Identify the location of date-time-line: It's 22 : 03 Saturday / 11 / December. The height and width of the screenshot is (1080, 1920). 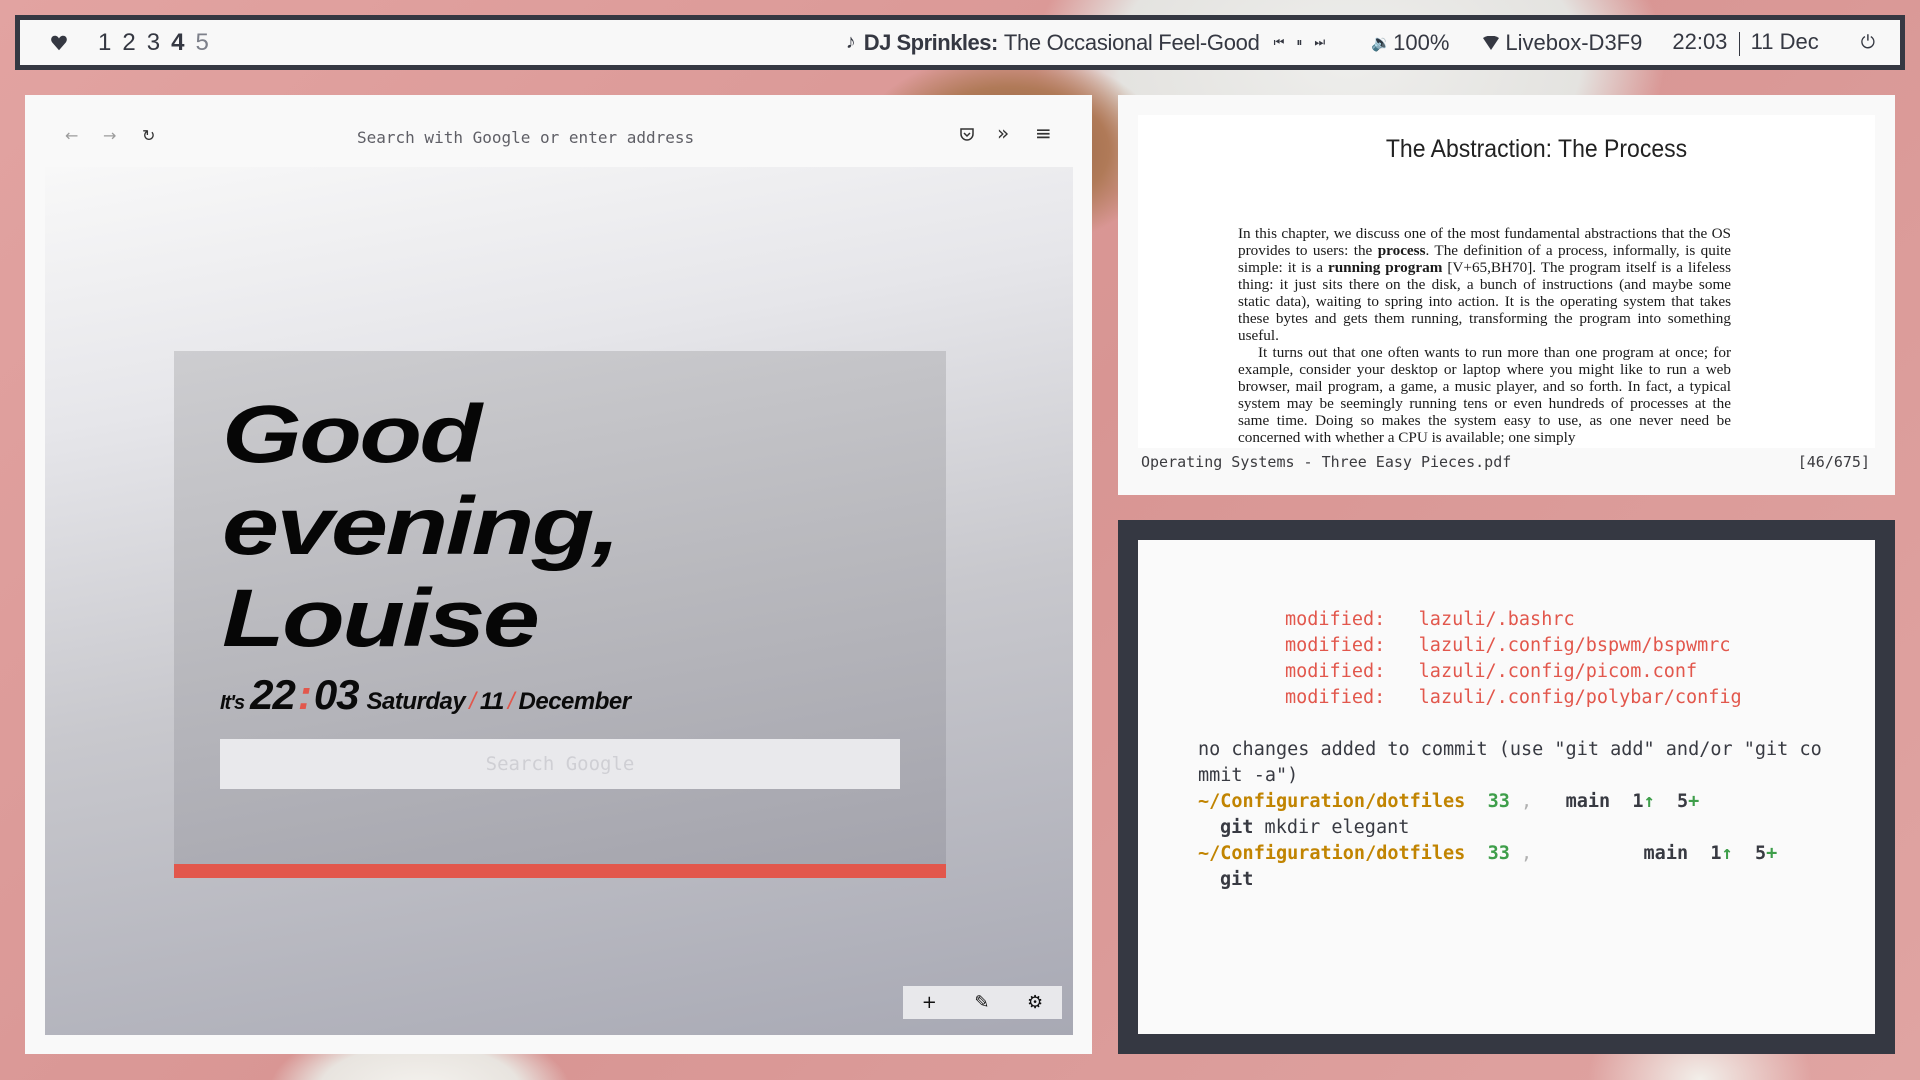
(425, 695).